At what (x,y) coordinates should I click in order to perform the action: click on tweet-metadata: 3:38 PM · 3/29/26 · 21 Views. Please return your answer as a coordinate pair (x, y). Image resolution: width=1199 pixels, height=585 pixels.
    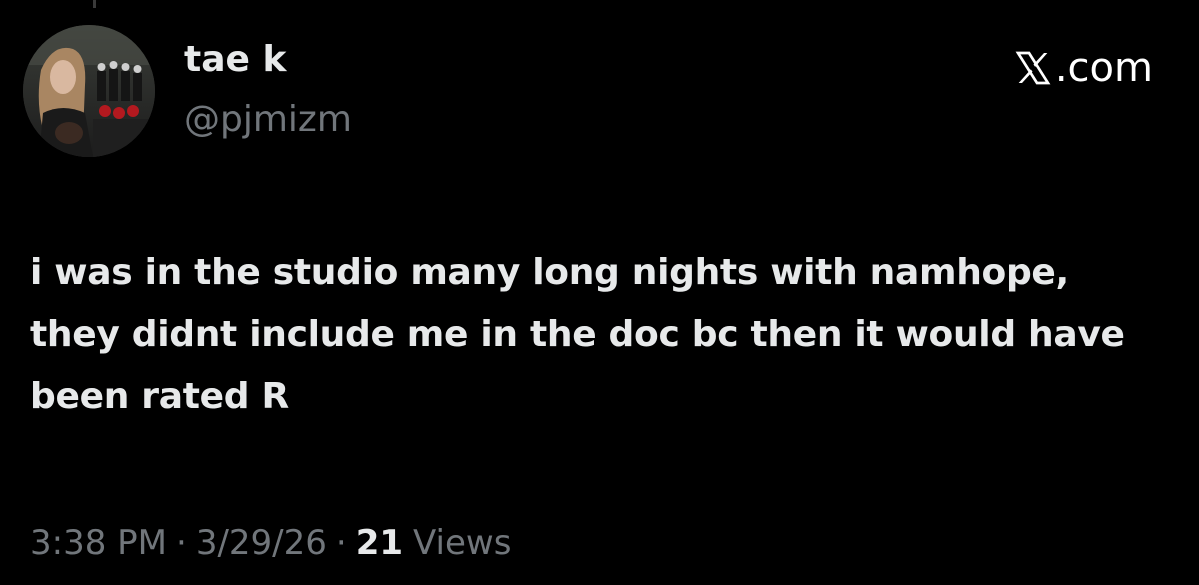
    Looking at the image, I should click on (270, 543).